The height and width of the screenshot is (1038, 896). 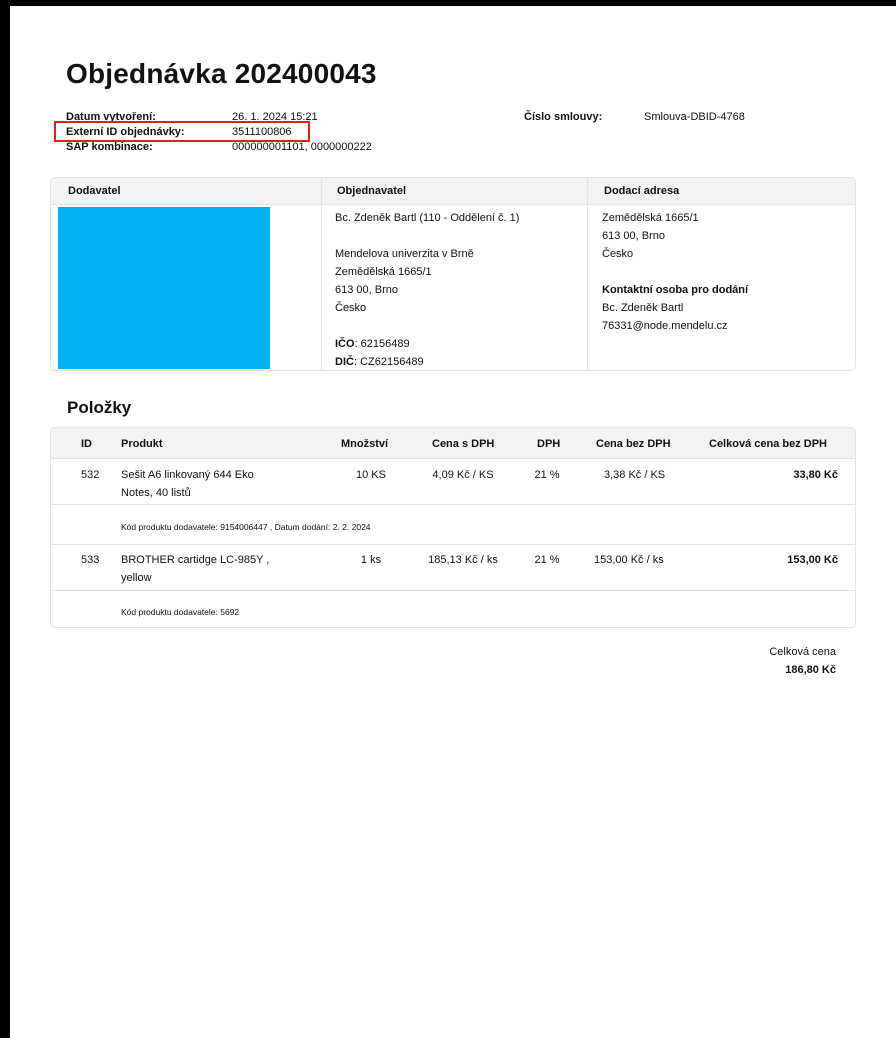 What do you see at coordinates (427, 361) in the screenshot?
I see `dic-line: DIČ: CZ62156489` at bounding box center [427, 361].